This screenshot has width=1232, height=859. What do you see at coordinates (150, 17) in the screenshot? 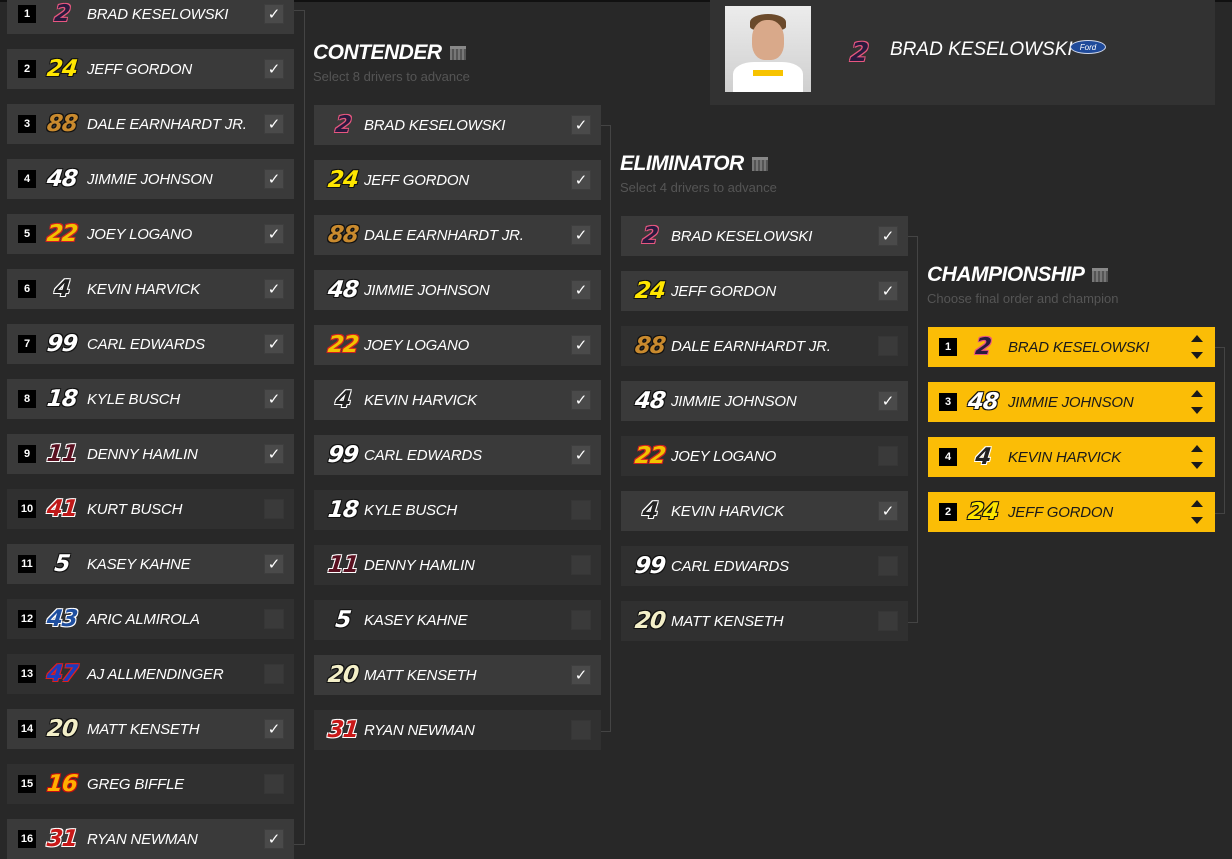
I see `round1-driver-row: 1 2 BRAD KESELOWSKI ✓` at bounding box center [150, 17].